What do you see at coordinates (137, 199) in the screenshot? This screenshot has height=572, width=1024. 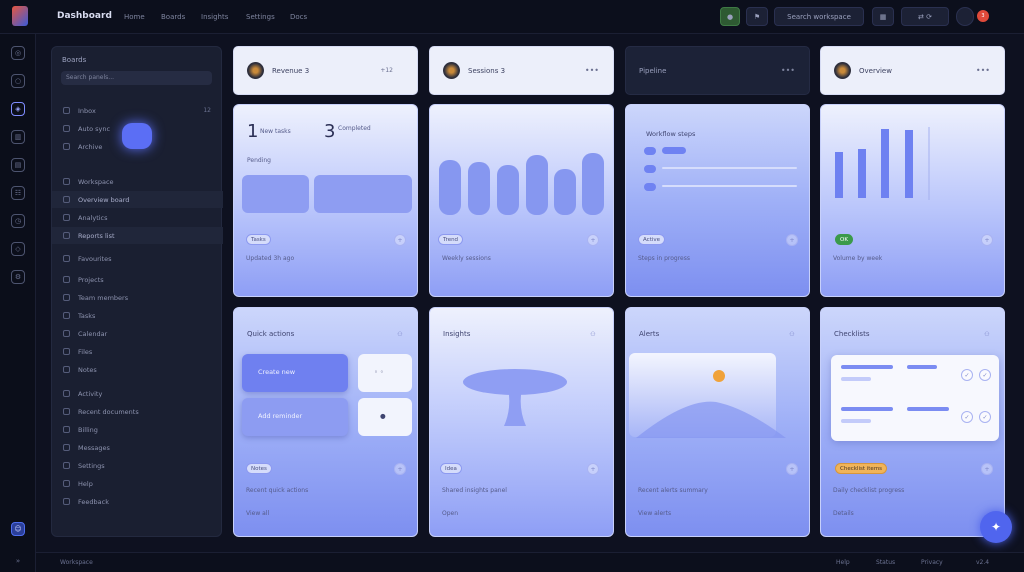 I see `sidebar-item-overview: Overview board` at bounding box center [137, 199].